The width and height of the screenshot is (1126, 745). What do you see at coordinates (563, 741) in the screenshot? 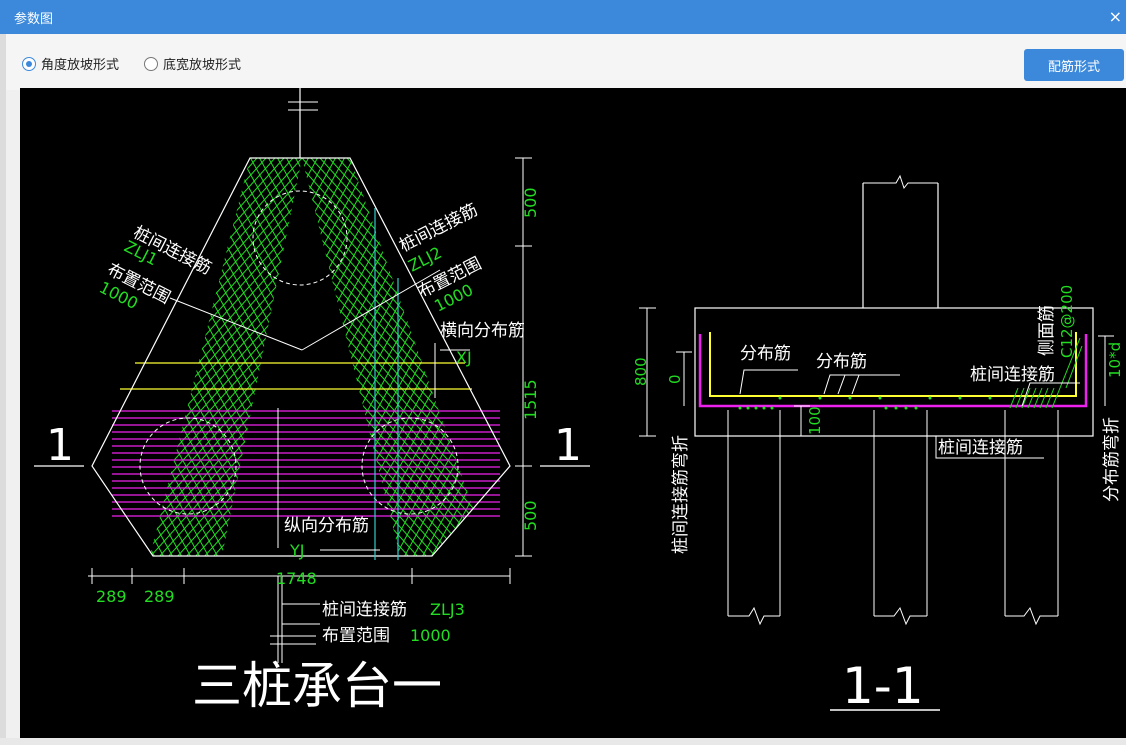
I see `bottom-bar` at bounding box center [563, 741].